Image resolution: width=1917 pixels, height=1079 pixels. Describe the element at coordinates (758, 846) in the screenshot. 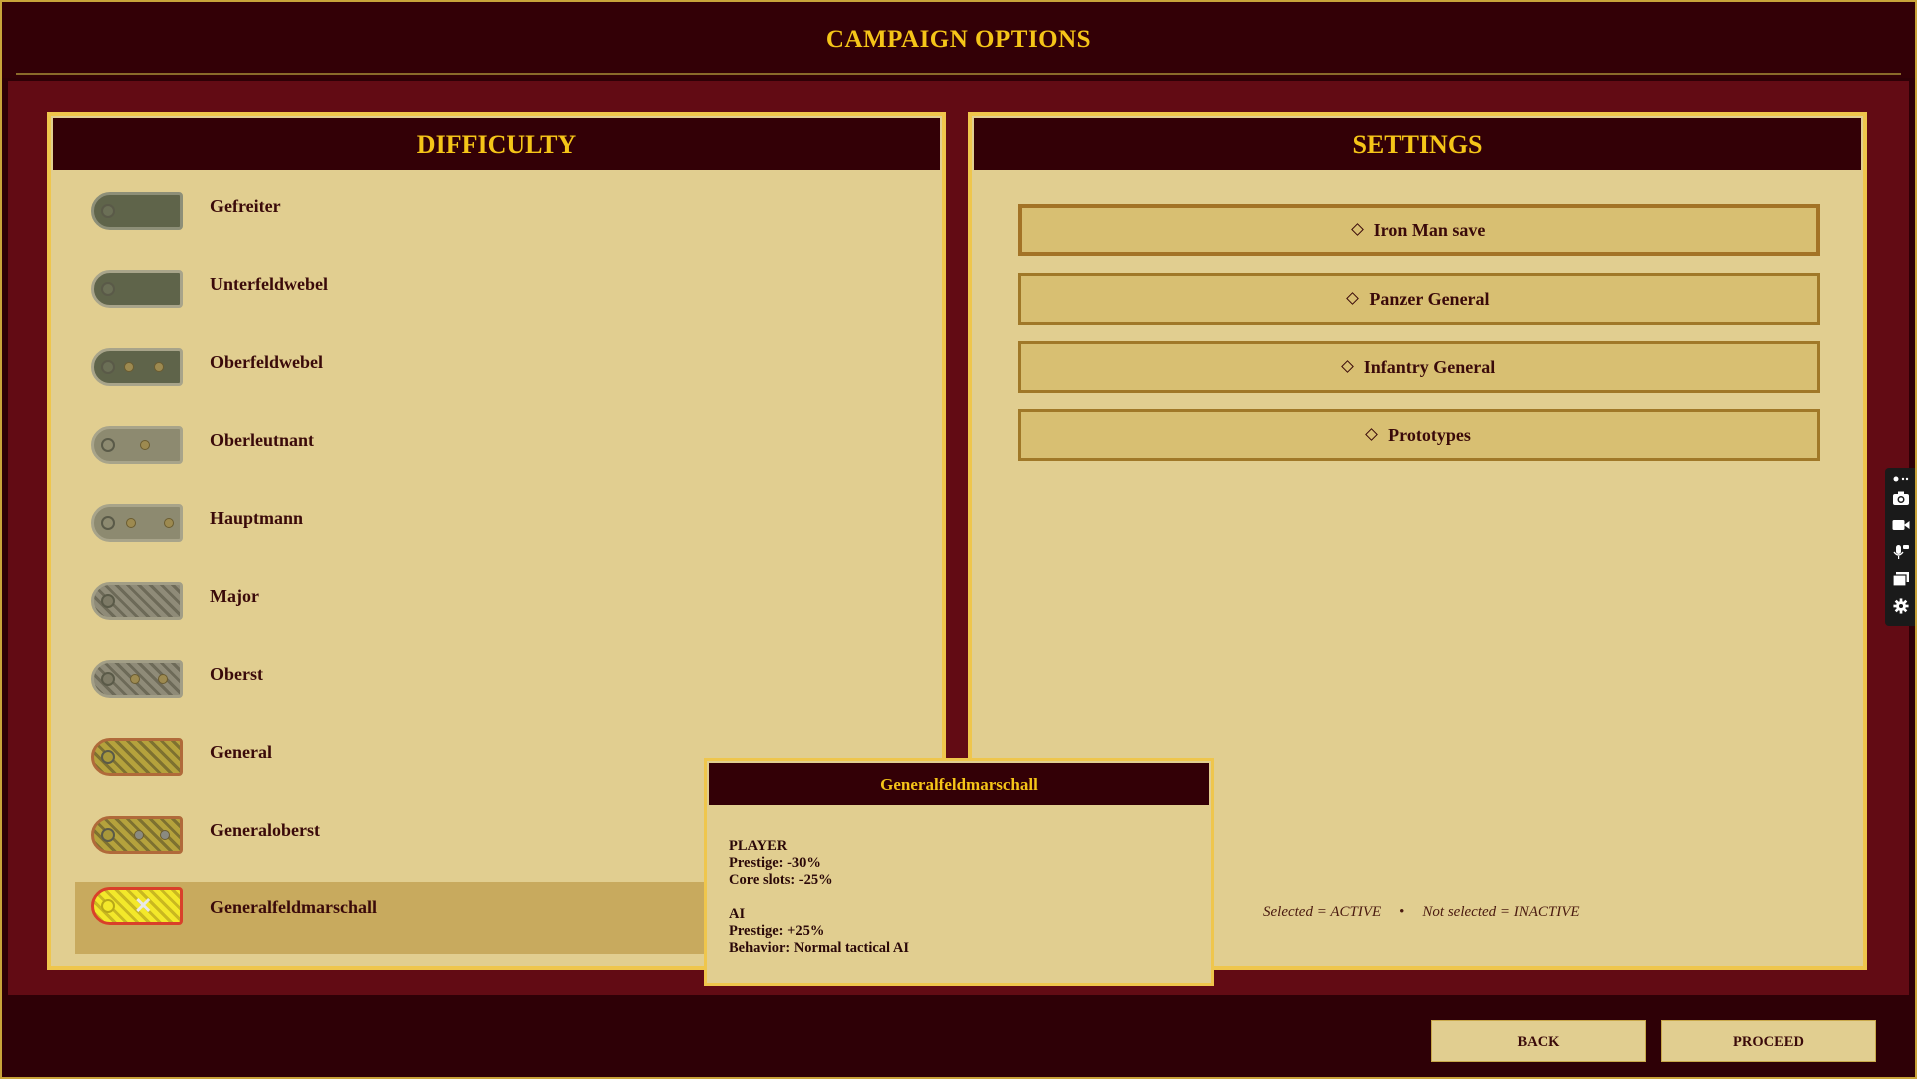

I see `tooltip-player-header: PLAYER` at that location.